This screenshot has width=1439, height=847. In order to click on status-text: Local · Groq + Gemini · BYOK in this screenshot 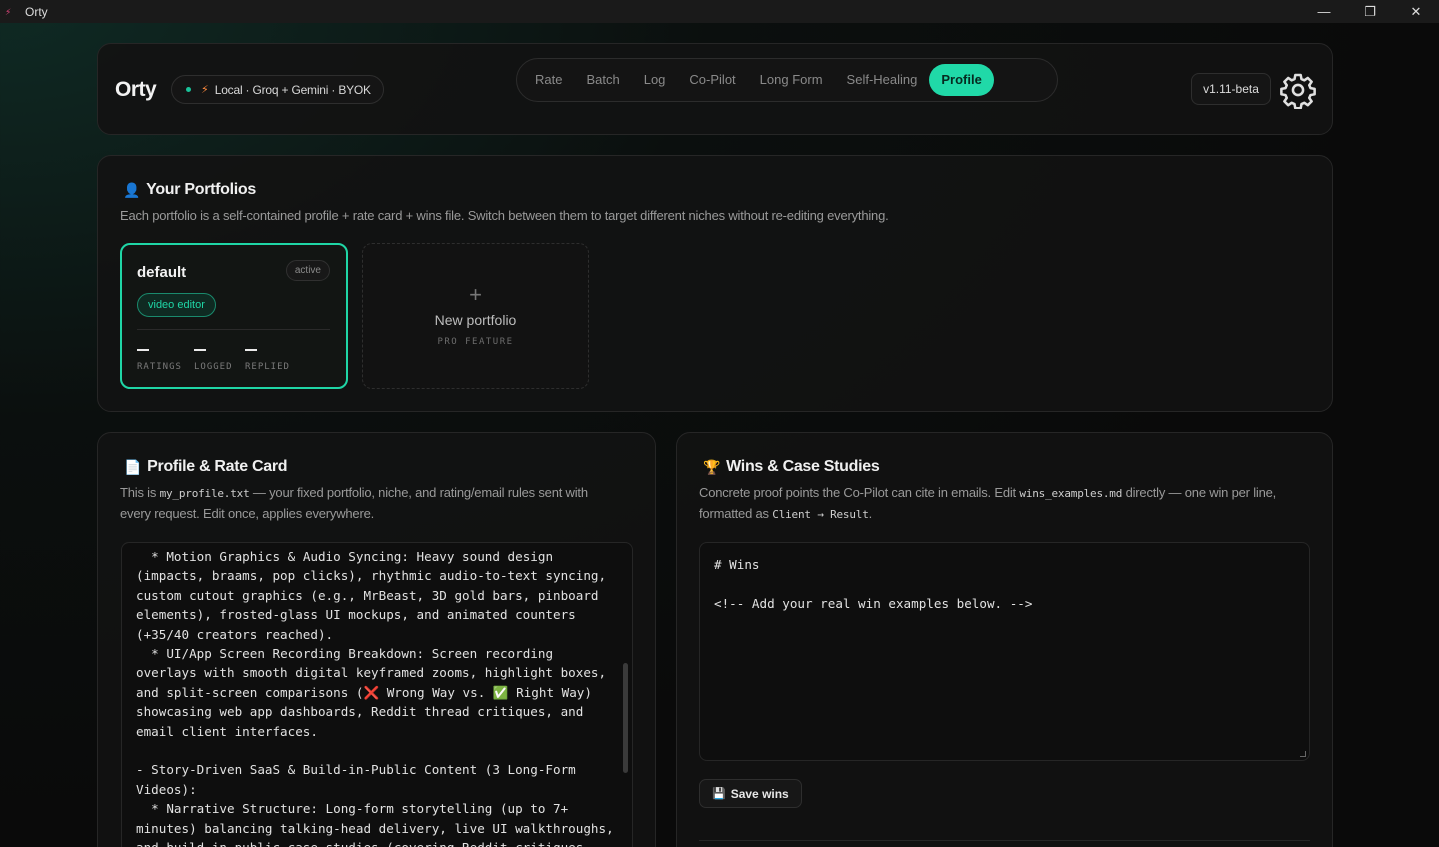, I will do `click(292, 89)`.